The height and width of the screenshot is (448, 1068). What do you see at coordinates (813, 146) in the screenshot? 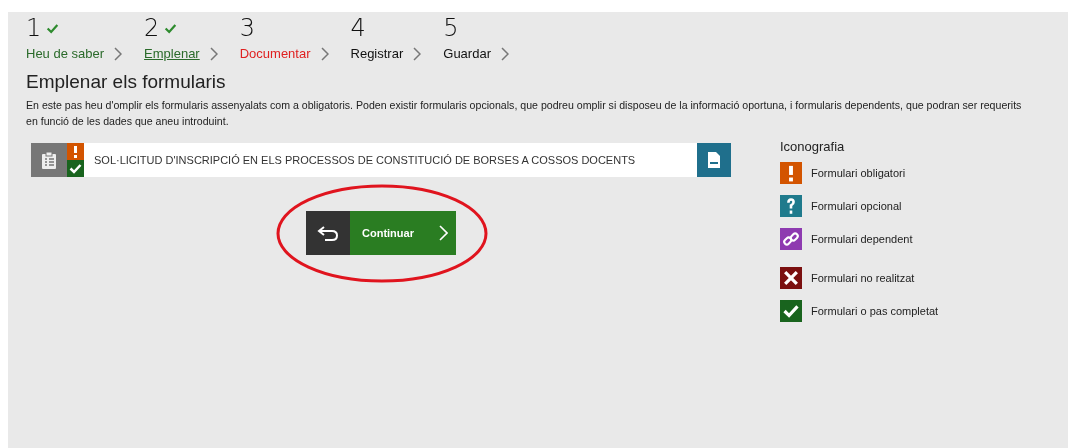
I see `legend-title: Iconografia` at bounding box center [813, 146].